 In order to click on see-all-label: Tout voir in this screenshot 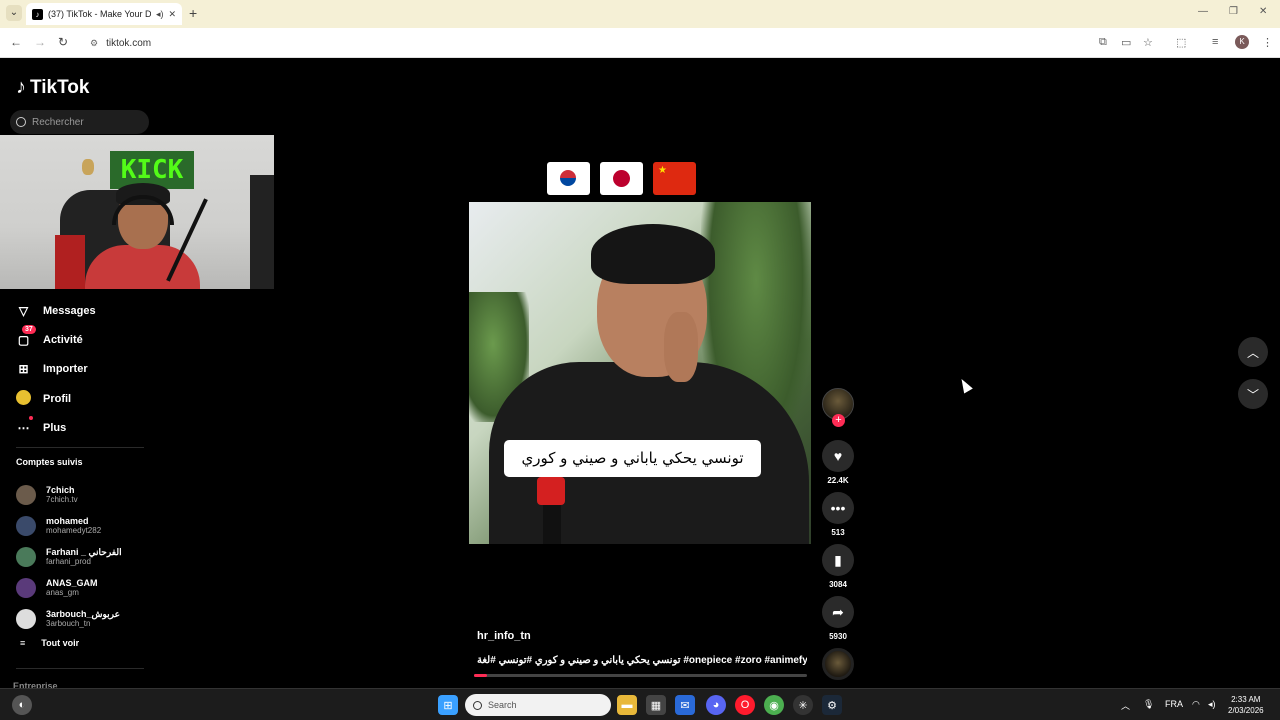, I will do `click(60, 643)`.